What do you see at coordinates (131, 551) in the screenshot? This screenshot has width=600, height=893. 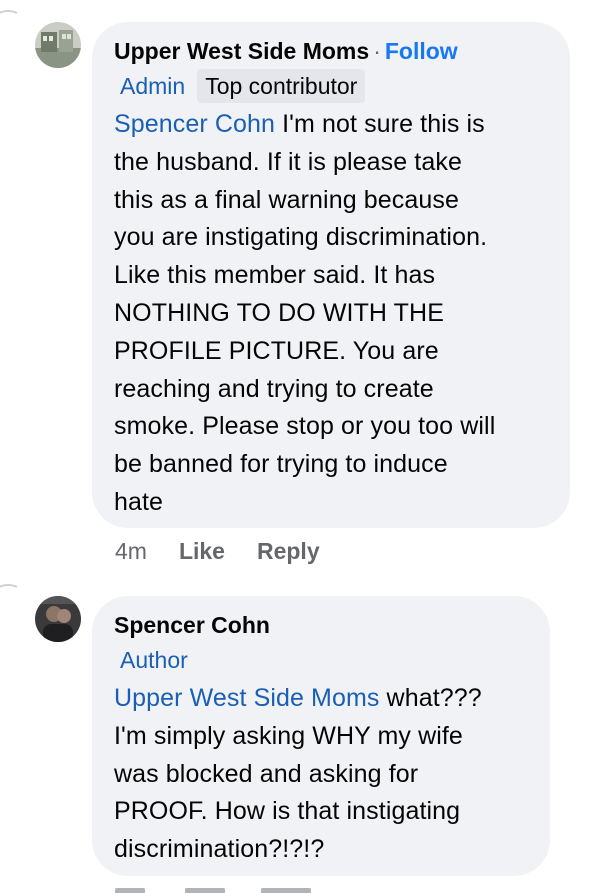 I see `timestamp: 4m` at bounding box center [131, 551].